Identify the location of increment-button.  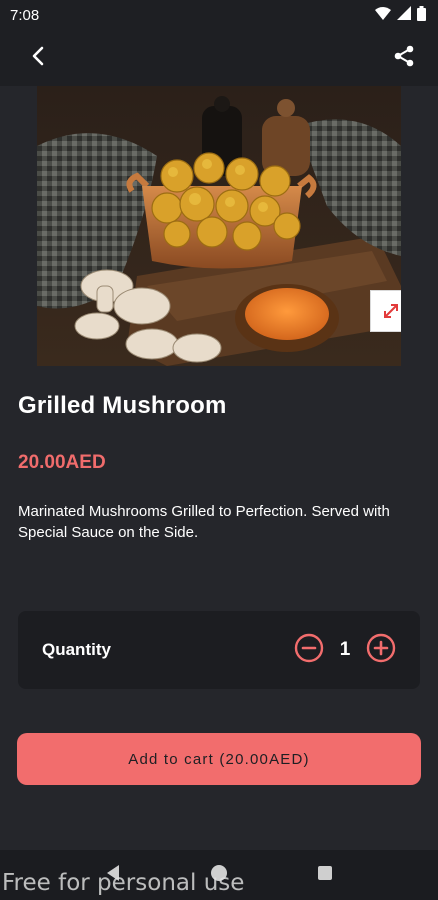
(381, 650).